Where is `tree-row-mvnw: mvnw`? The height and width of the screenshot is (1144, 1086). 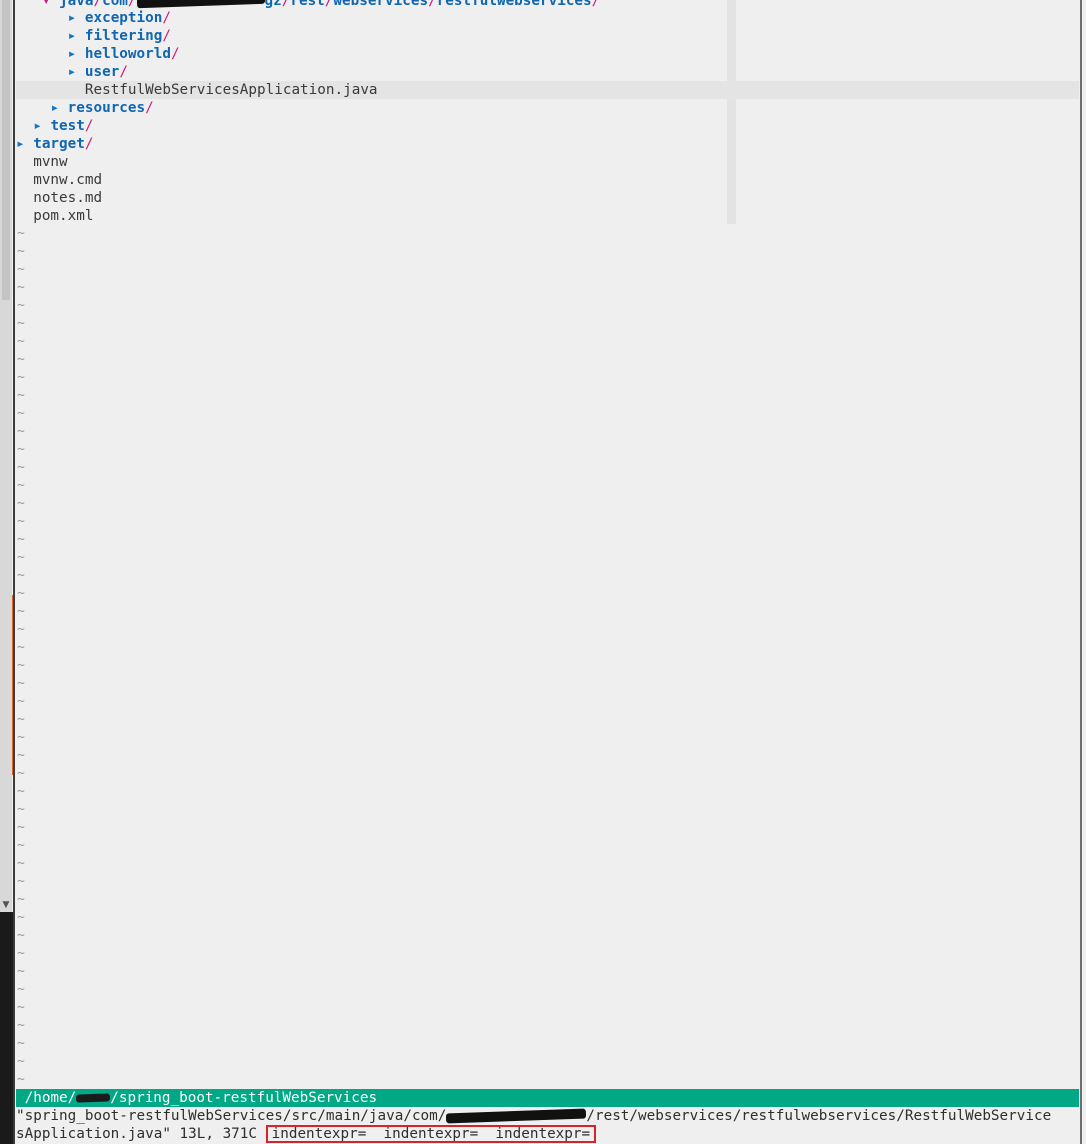
tree-row-mvnw: mvnw is located at coordinates (547, 162).